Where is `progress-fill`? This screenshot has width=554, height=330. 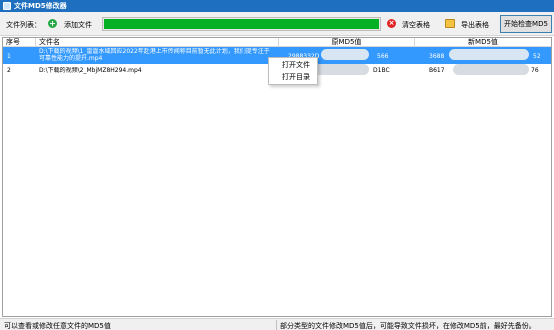
progress-fill is located at coordinates (241, 24).